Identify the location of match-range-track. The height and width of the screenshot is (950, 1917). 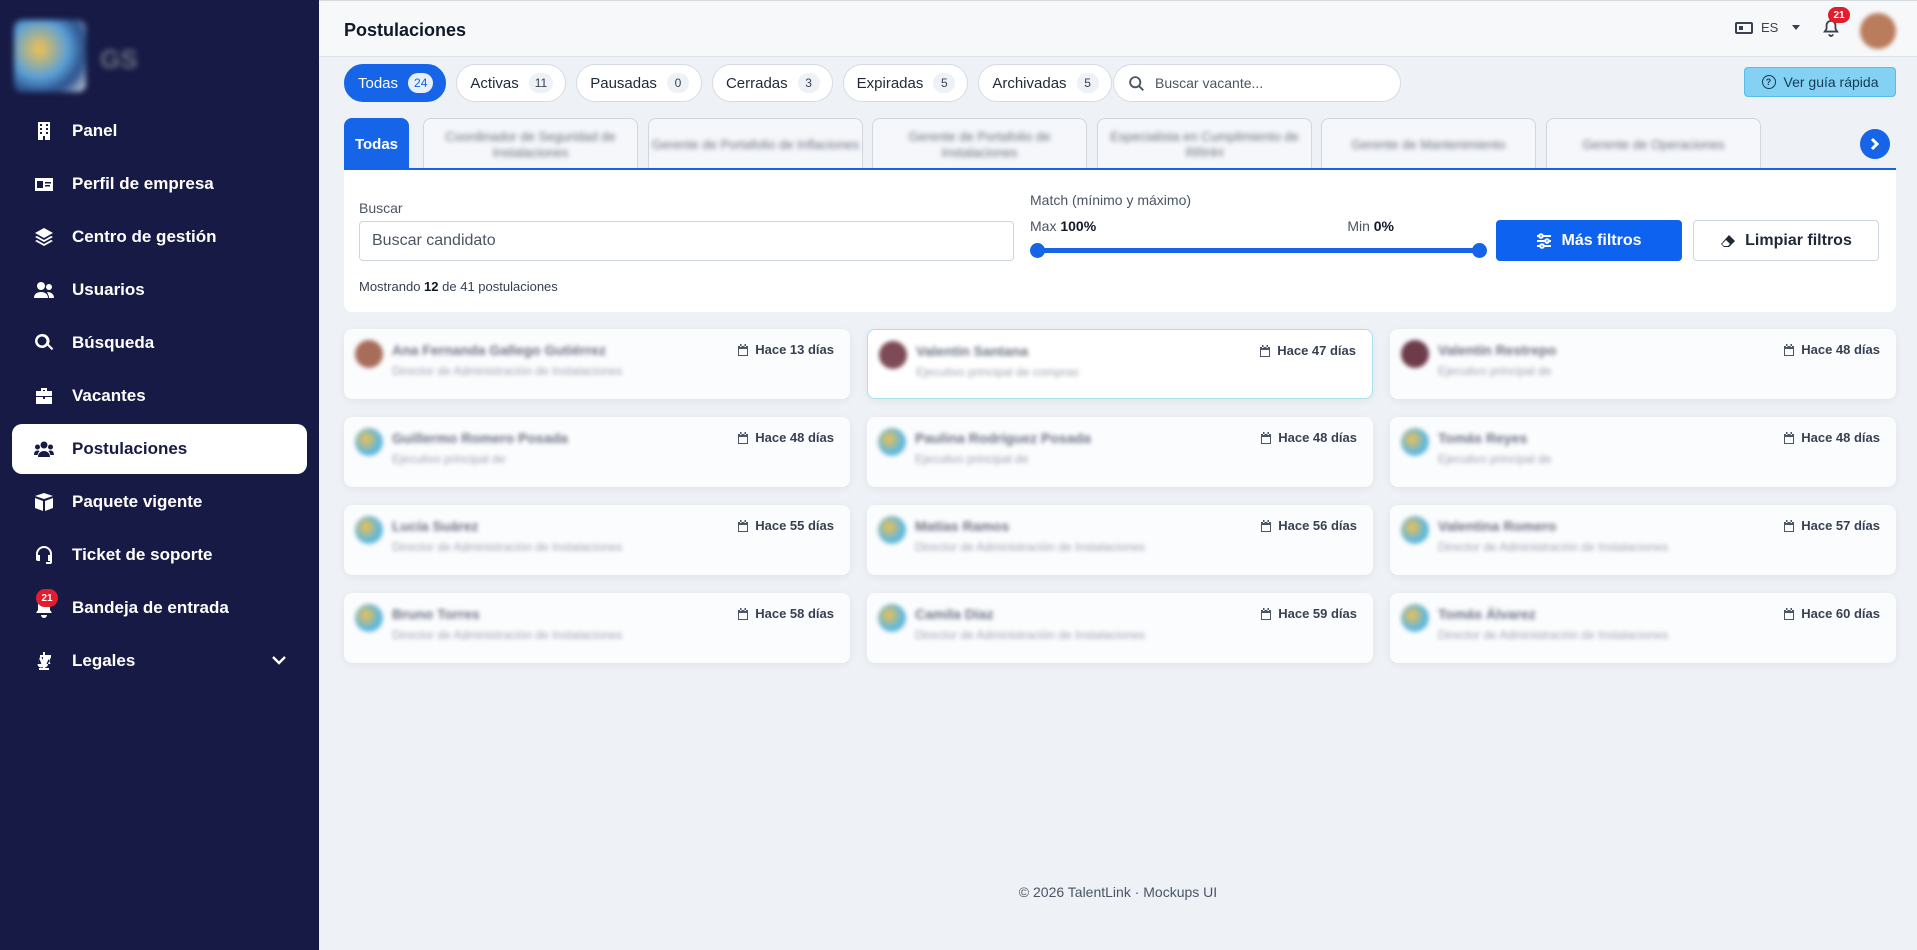
(1259, 250).